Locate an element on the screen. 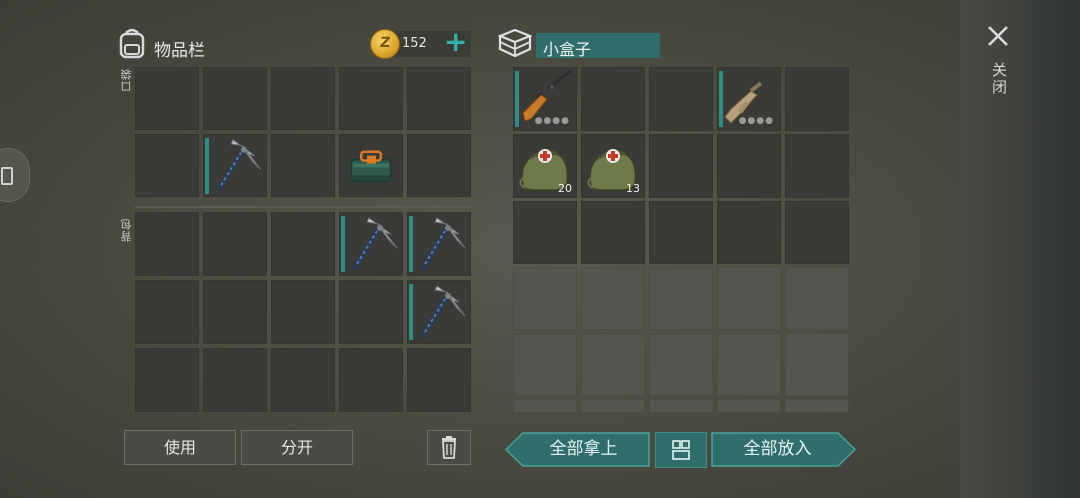 Image resolution: width=1080 pixels, height=498 pixels. take-all-button: 全部拿上 is located at coordinates (577, 449).